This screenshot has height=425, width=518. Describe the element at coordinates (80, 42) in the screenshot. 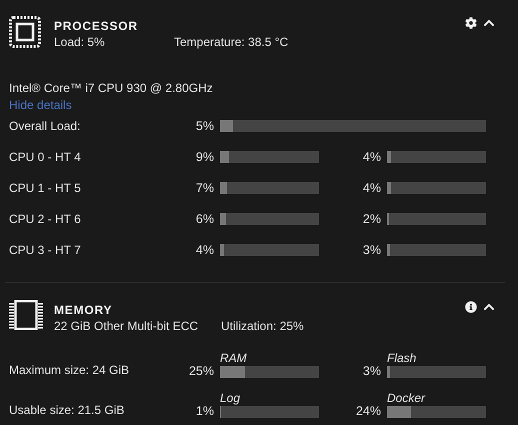

I see `load-text: Load: 5%` at that location.